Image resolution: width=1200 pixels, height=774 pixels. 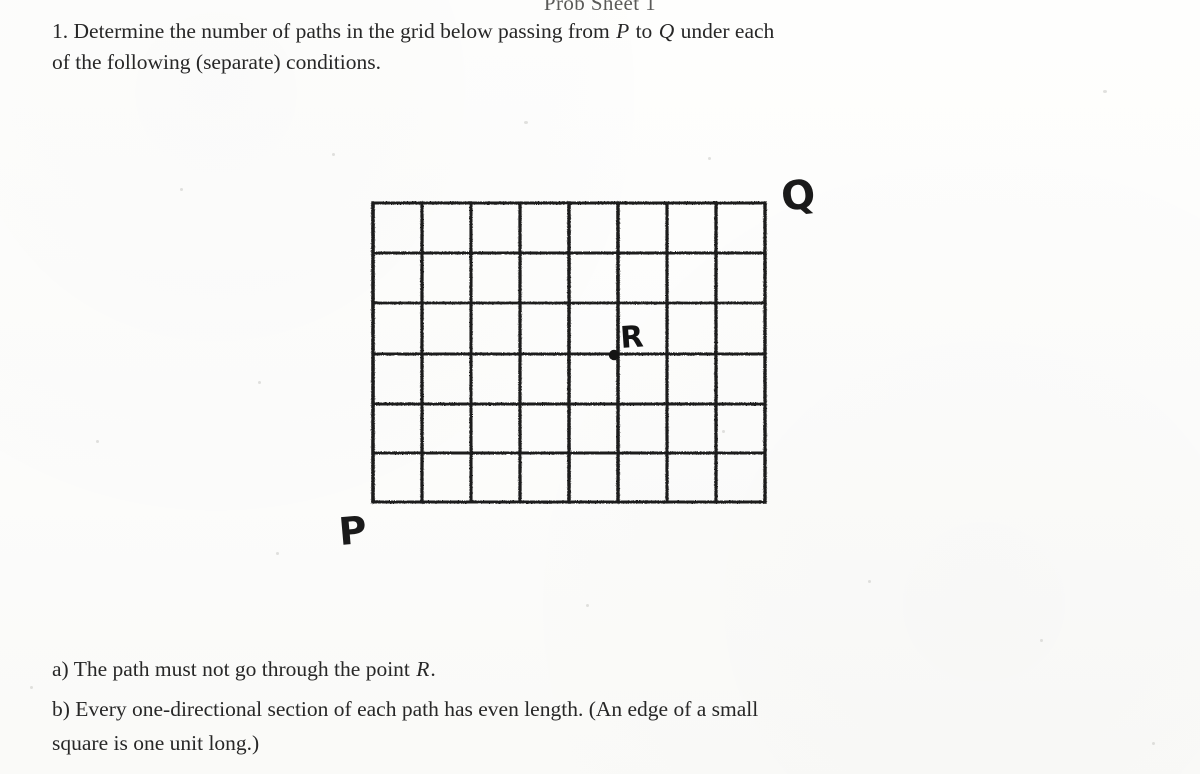 What do you see at coordinates (623, 31) in the screenshot?
I see `math-var-p: P` at bounding box center [623, 31].